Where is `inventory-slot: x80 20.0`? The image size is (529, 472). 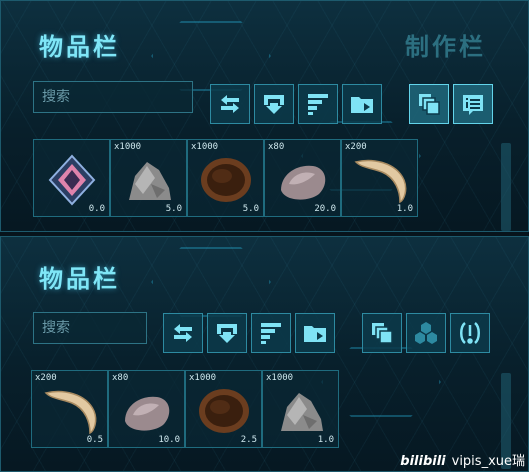
inventory-slot: x80 20.0 is located at coordinates (302, 178).